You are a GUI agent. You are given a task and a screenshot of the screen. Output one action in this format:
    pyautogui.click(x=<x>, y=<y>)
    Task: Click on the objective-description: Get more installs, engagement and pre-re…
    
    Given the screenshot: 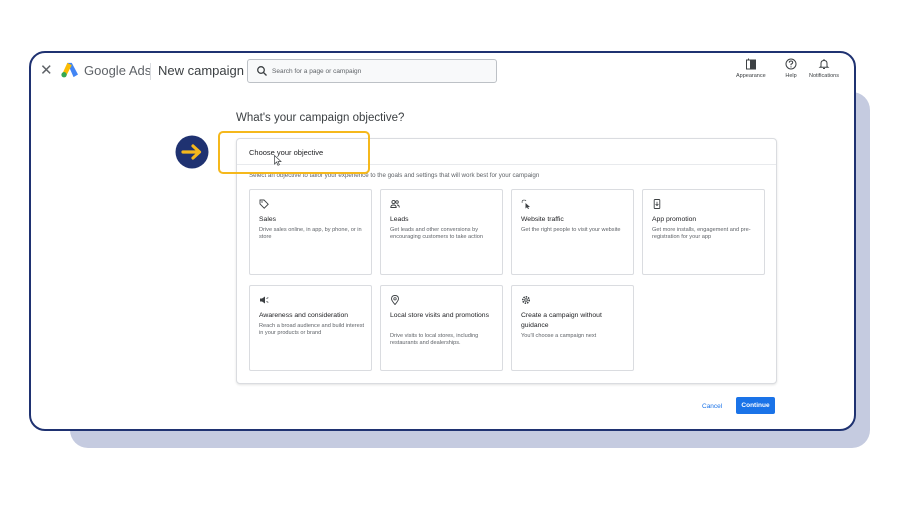 What is the action you would take?
    pyautogui.click(x=701, y=234)
    